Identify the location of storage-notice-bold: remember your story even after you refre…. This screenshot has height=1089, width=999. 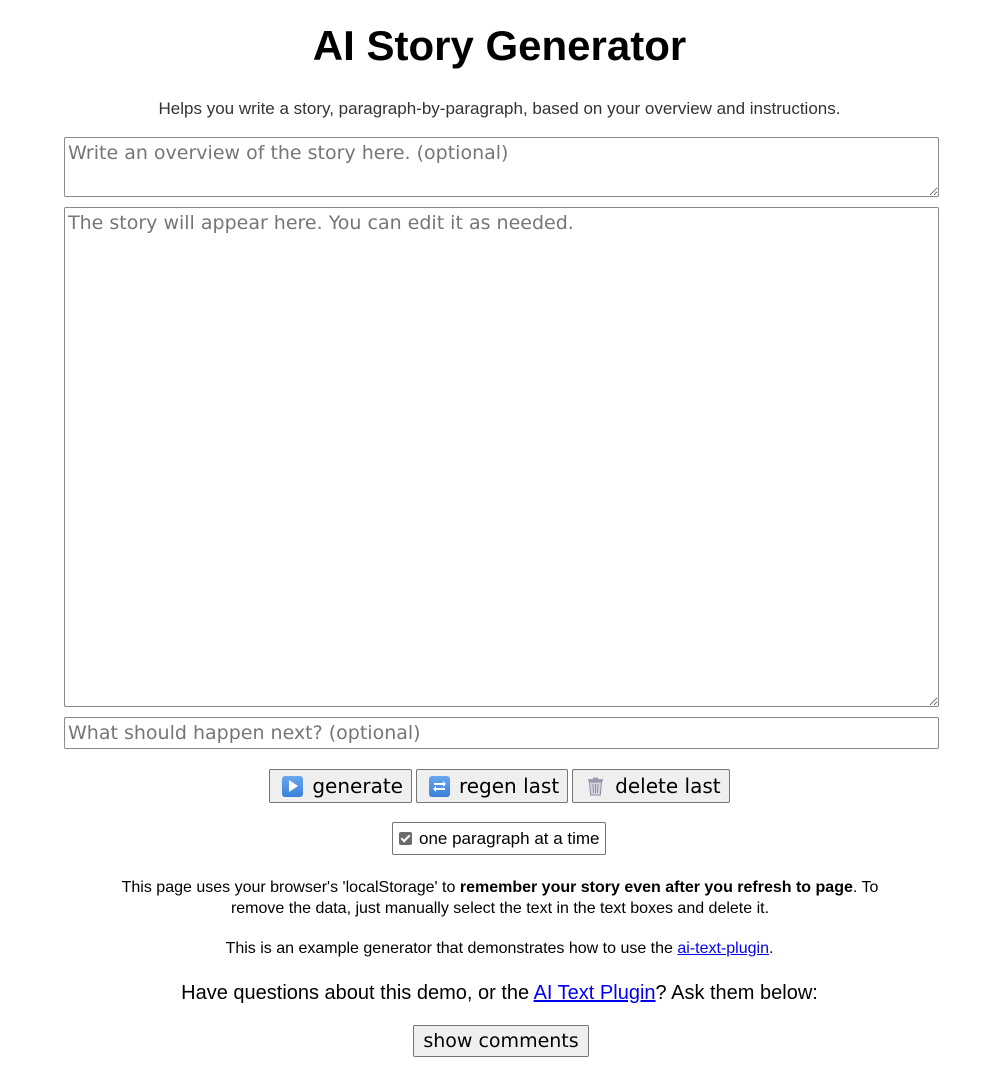
(656, 887).